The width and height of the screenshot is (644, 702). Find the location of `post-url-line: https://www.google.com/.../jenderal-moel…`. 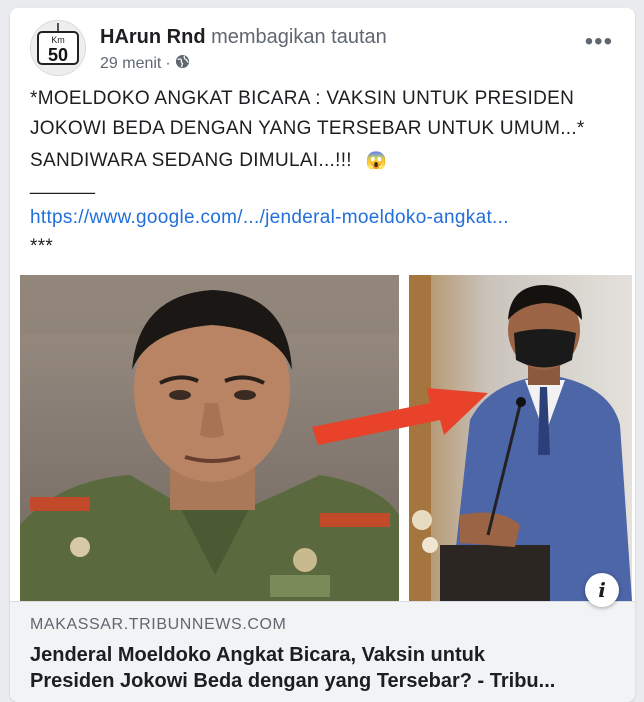

post-url-line: https://www.google.com/.../jenderal-moel… is located at coordinates (269, 218).